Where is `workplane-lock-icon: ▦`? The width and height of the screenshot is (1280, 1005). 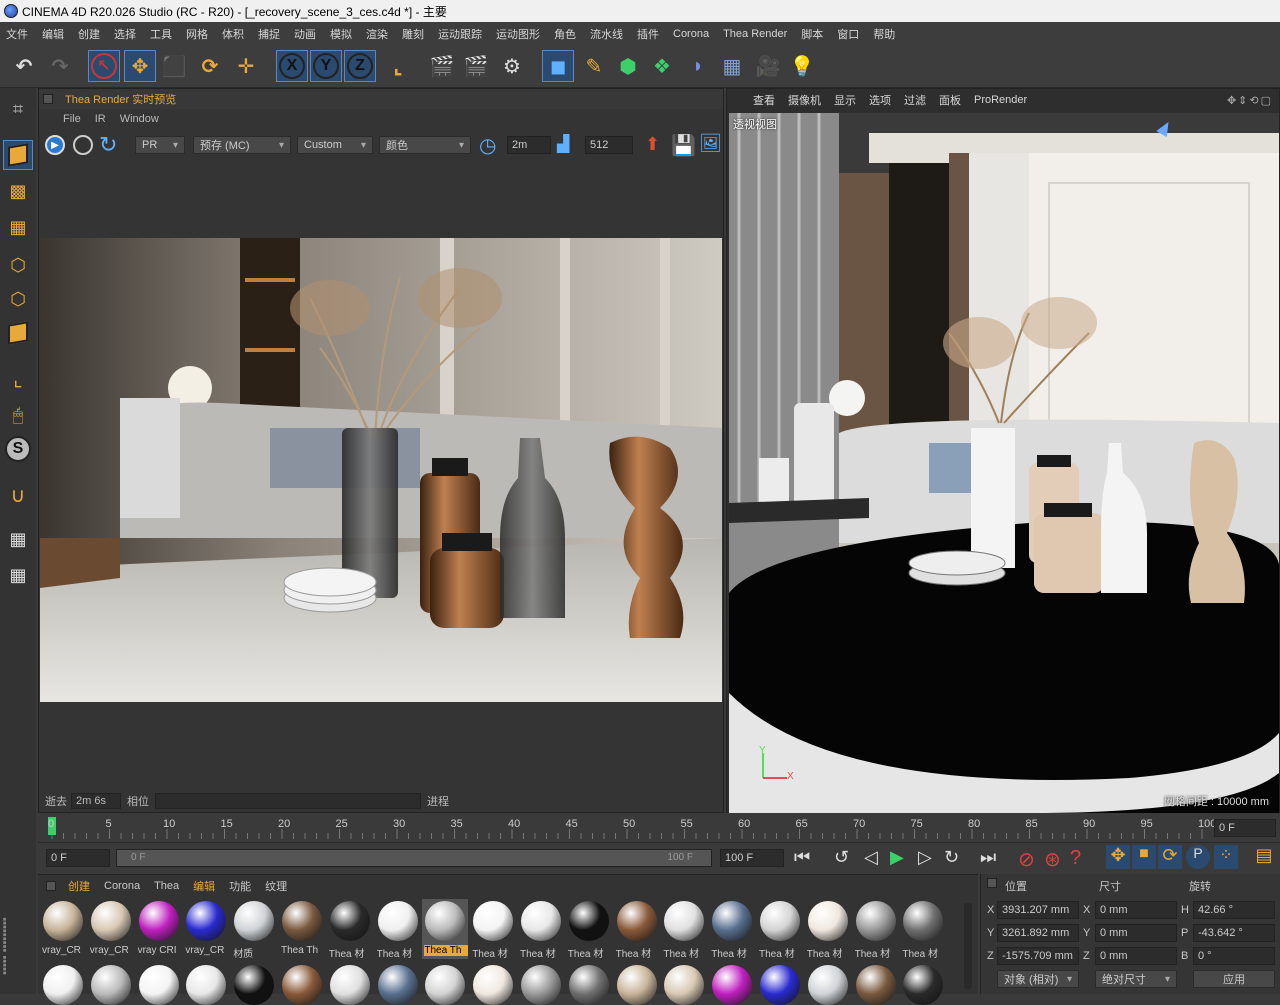
workplane-lock-icon: ▦ is located at coordinates (18, 539).